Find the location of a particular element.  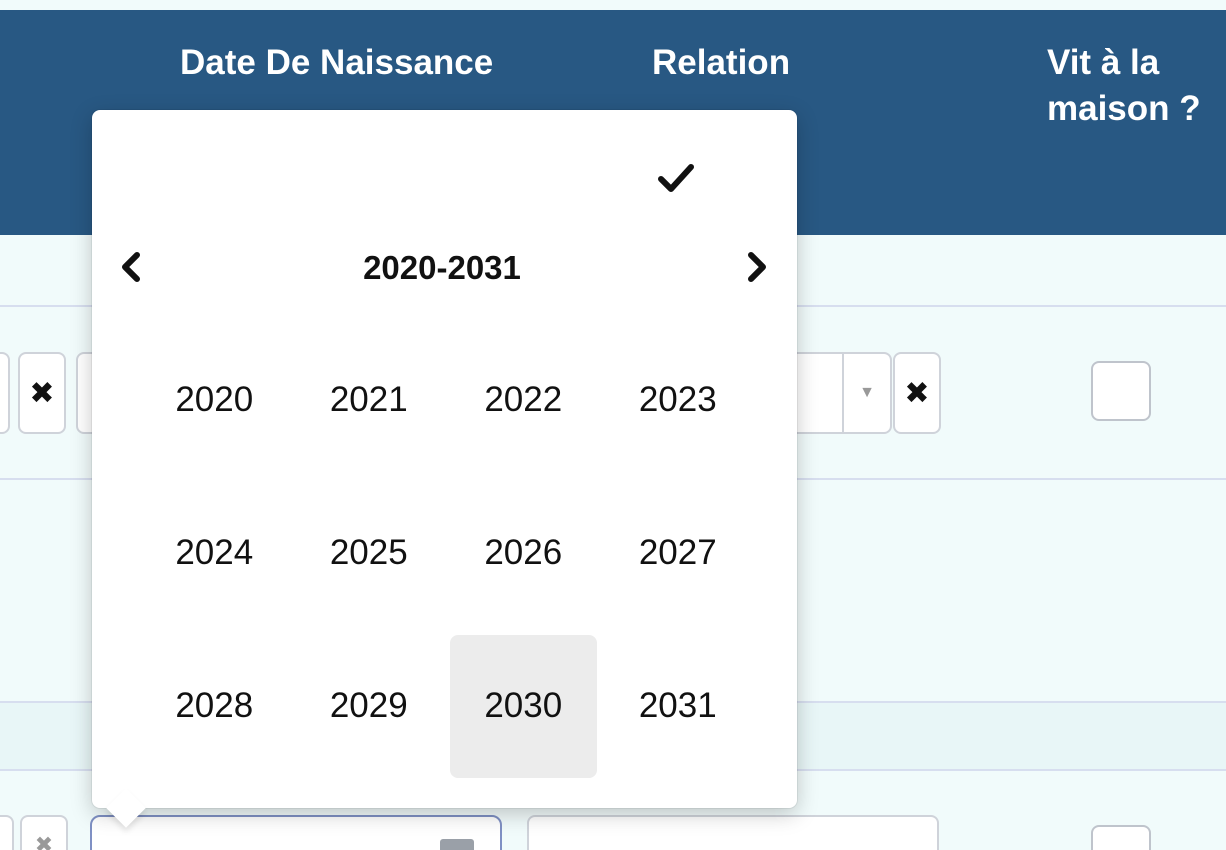

previous-range-button is located at coordinates (131, 267).